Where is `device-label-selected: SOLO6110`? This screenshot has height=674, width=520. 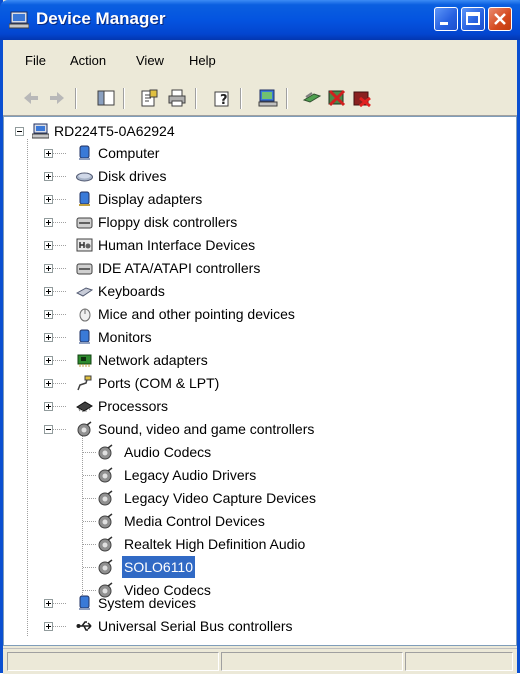
device-label-selected: SOLO6110 is located at coordinates (159, 567).